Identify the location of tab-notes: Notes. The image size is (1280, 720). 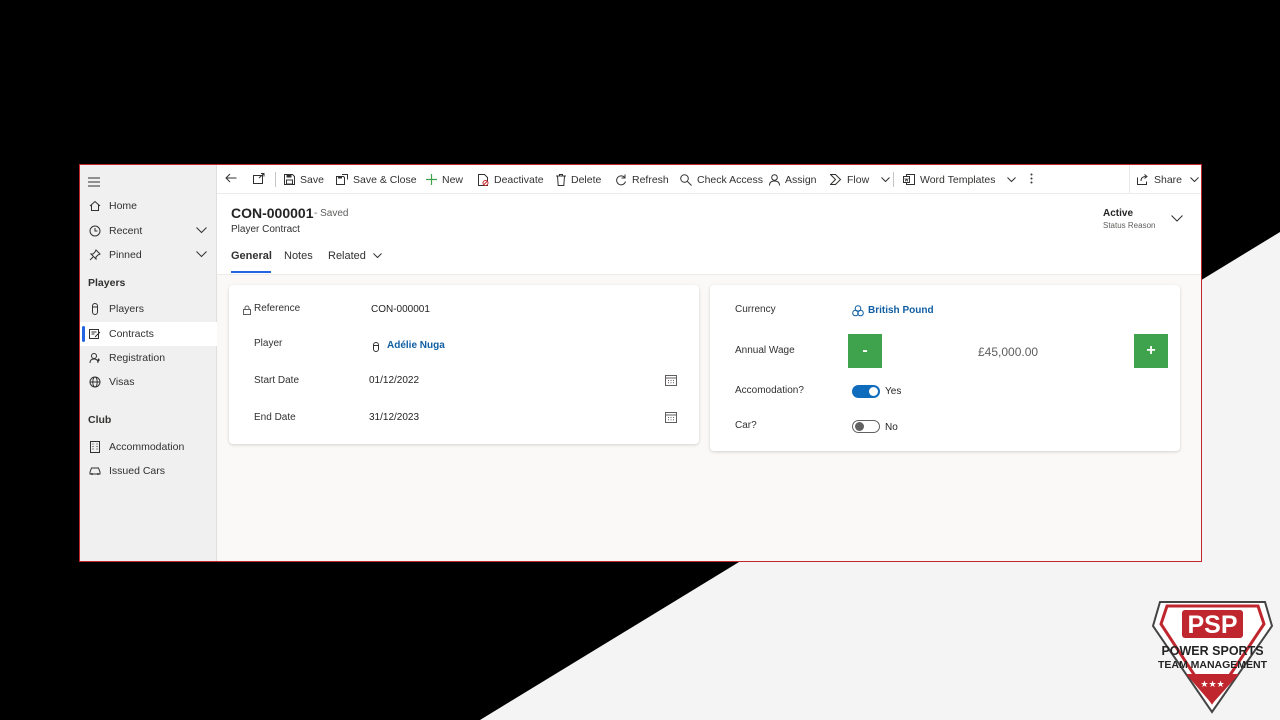
(298, 256).